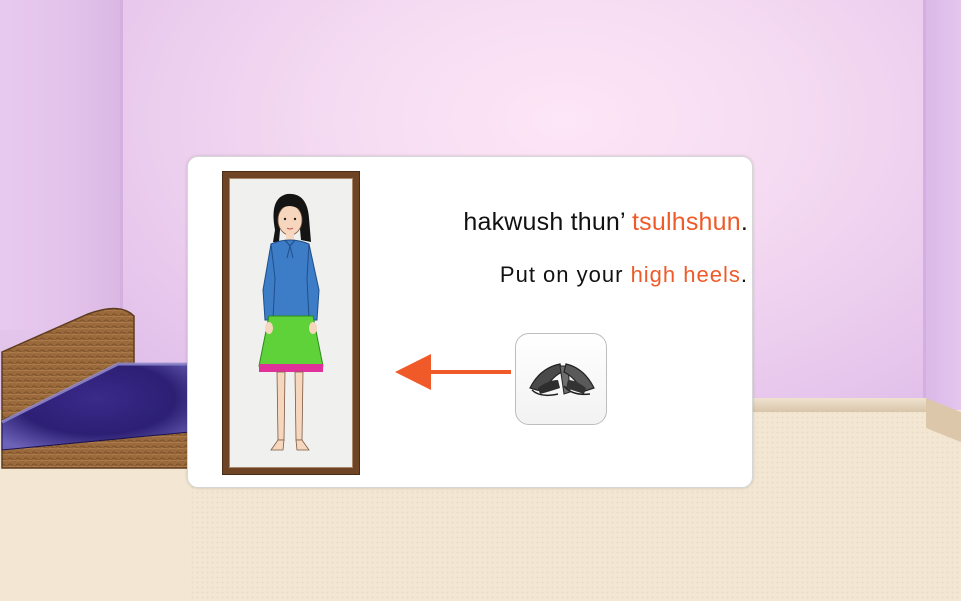 The width and height of the screenshot is (961, 601). What do you see at coordinates (685, 274) in the screenshot?
I see `english-target-word: high heels` at bounding box center [685, 274].